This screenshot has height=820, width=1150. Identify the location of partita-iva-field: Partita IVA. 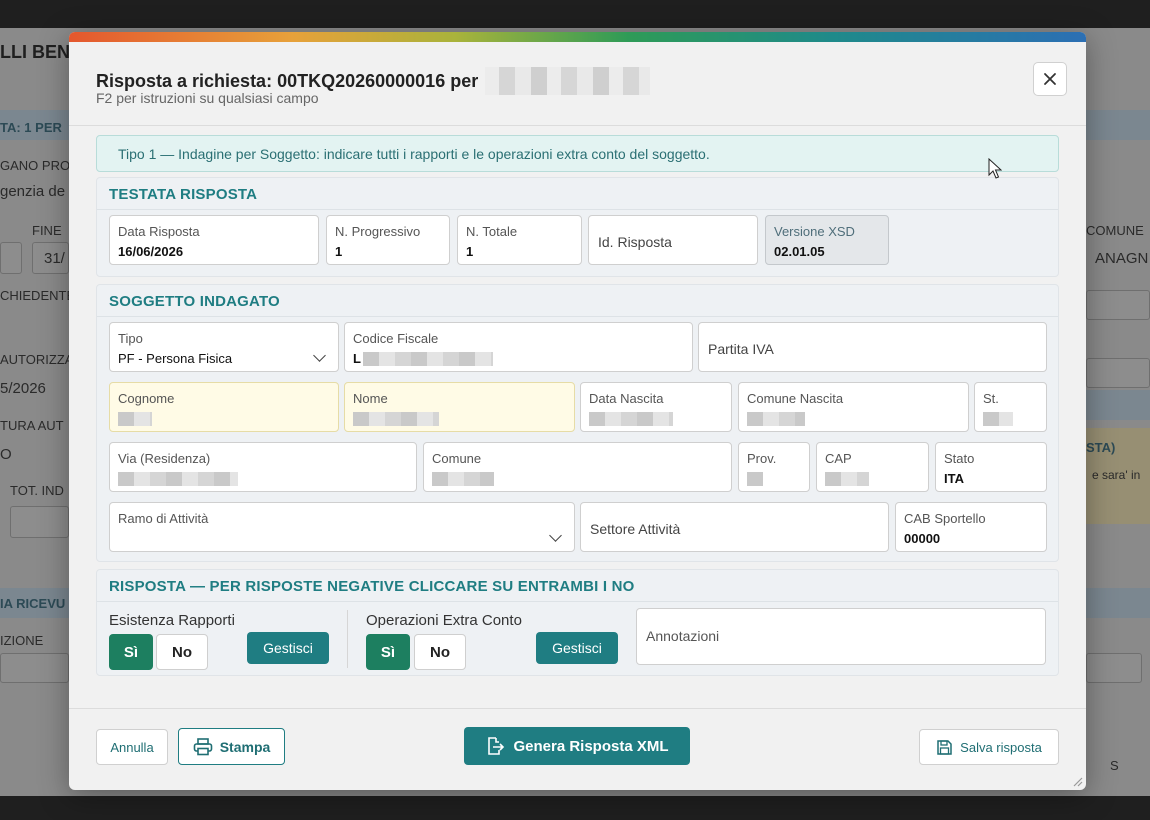
(872, 347).